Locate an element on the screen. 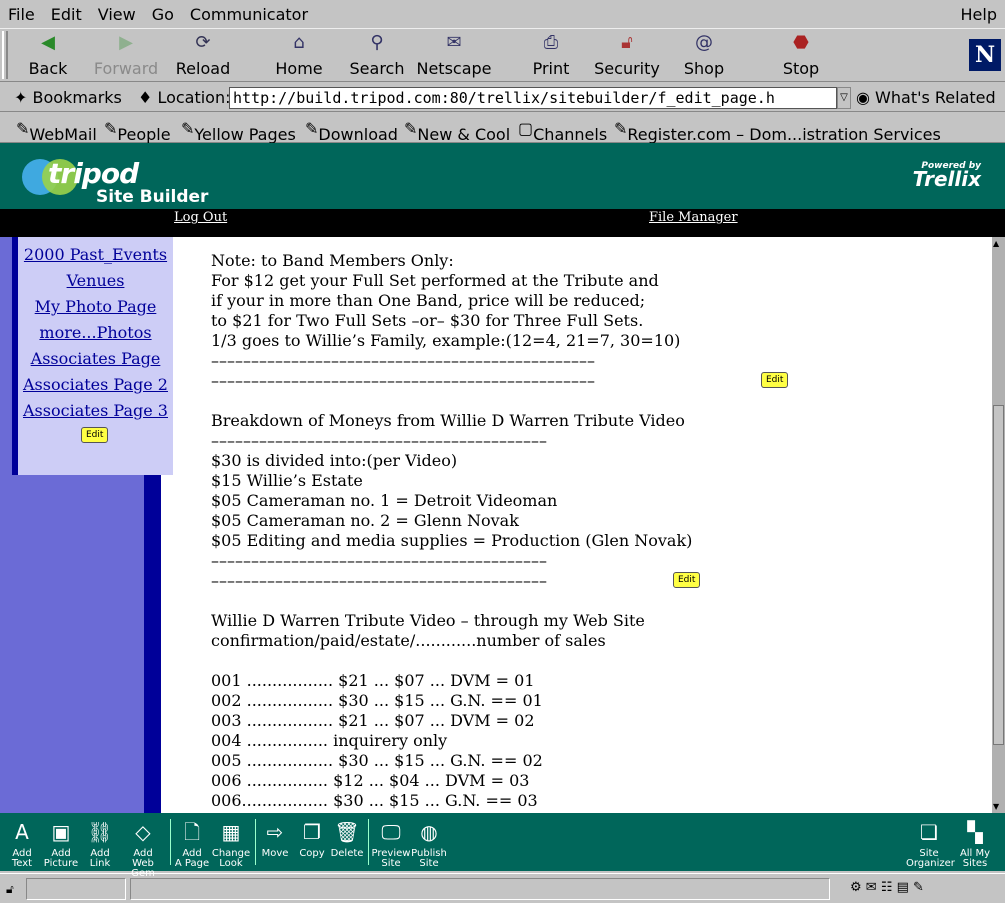  security-button: 🔓︎ Security is located at coordinates (627, 54).